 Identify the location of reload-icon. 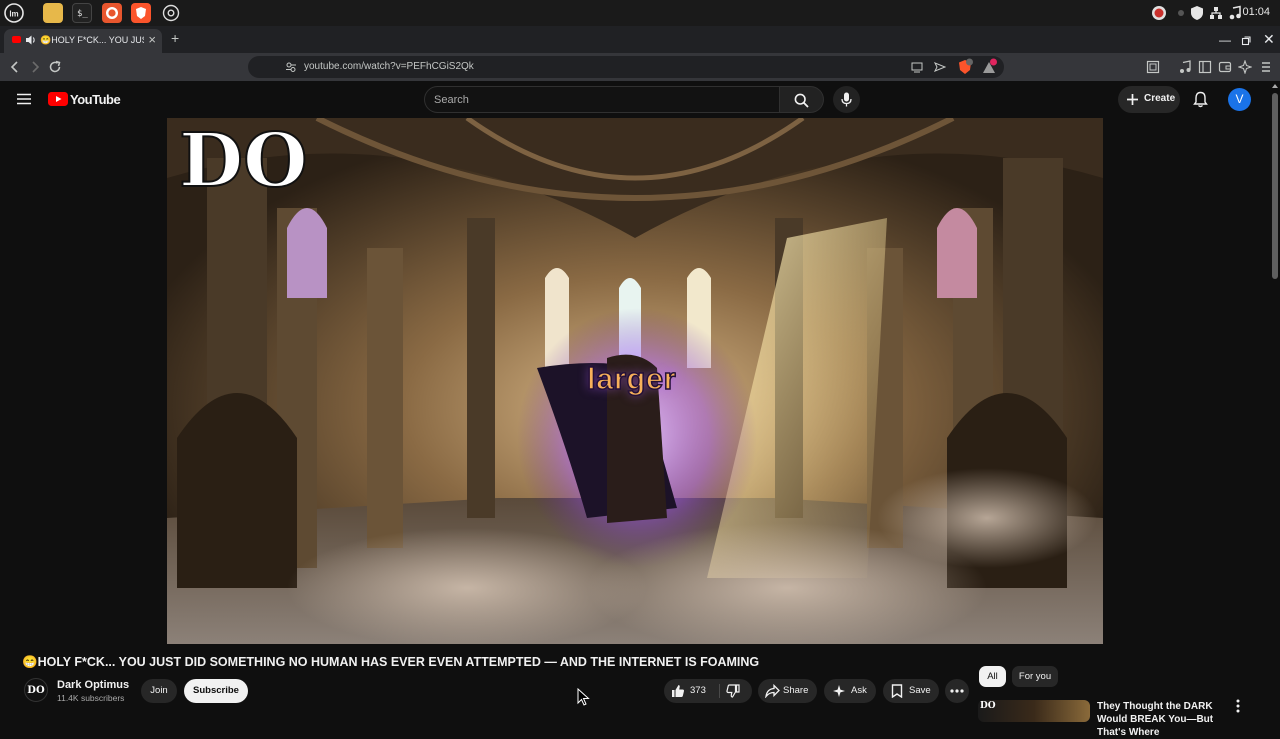
(55, 67).